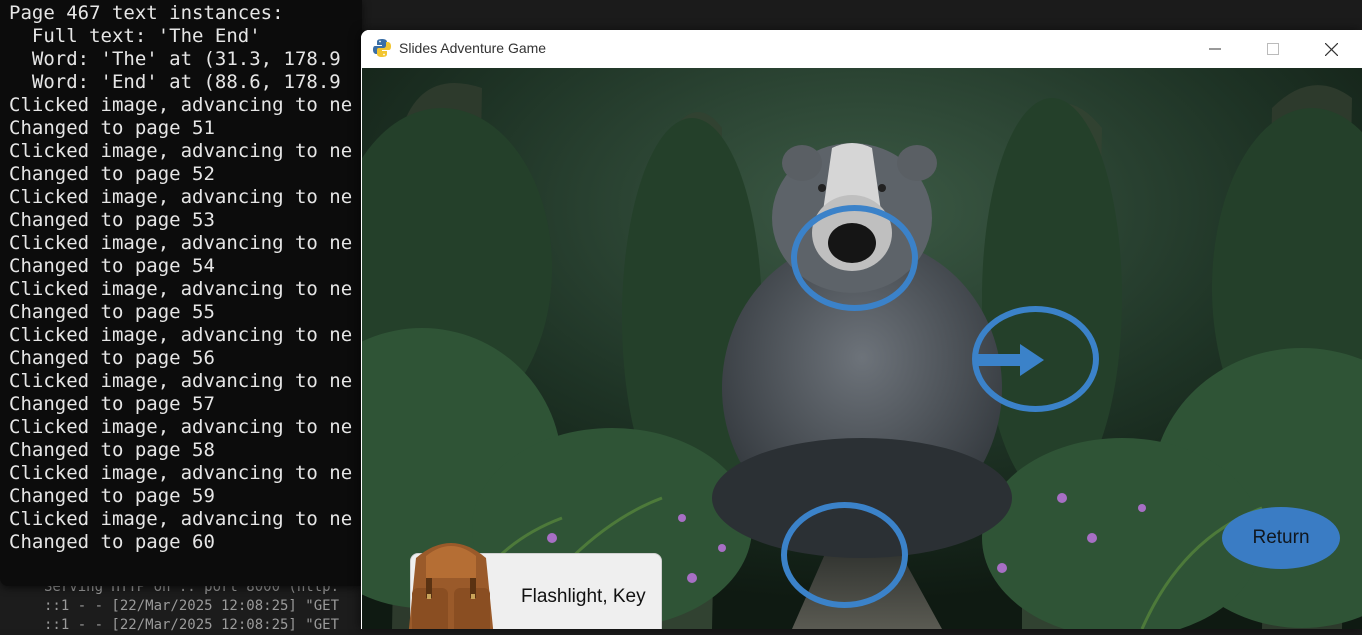 Image resolution: width=1362 pixels, height=635 pixels. I want to click on terminal-line: Page 467 text instances:, so click(146, 13).